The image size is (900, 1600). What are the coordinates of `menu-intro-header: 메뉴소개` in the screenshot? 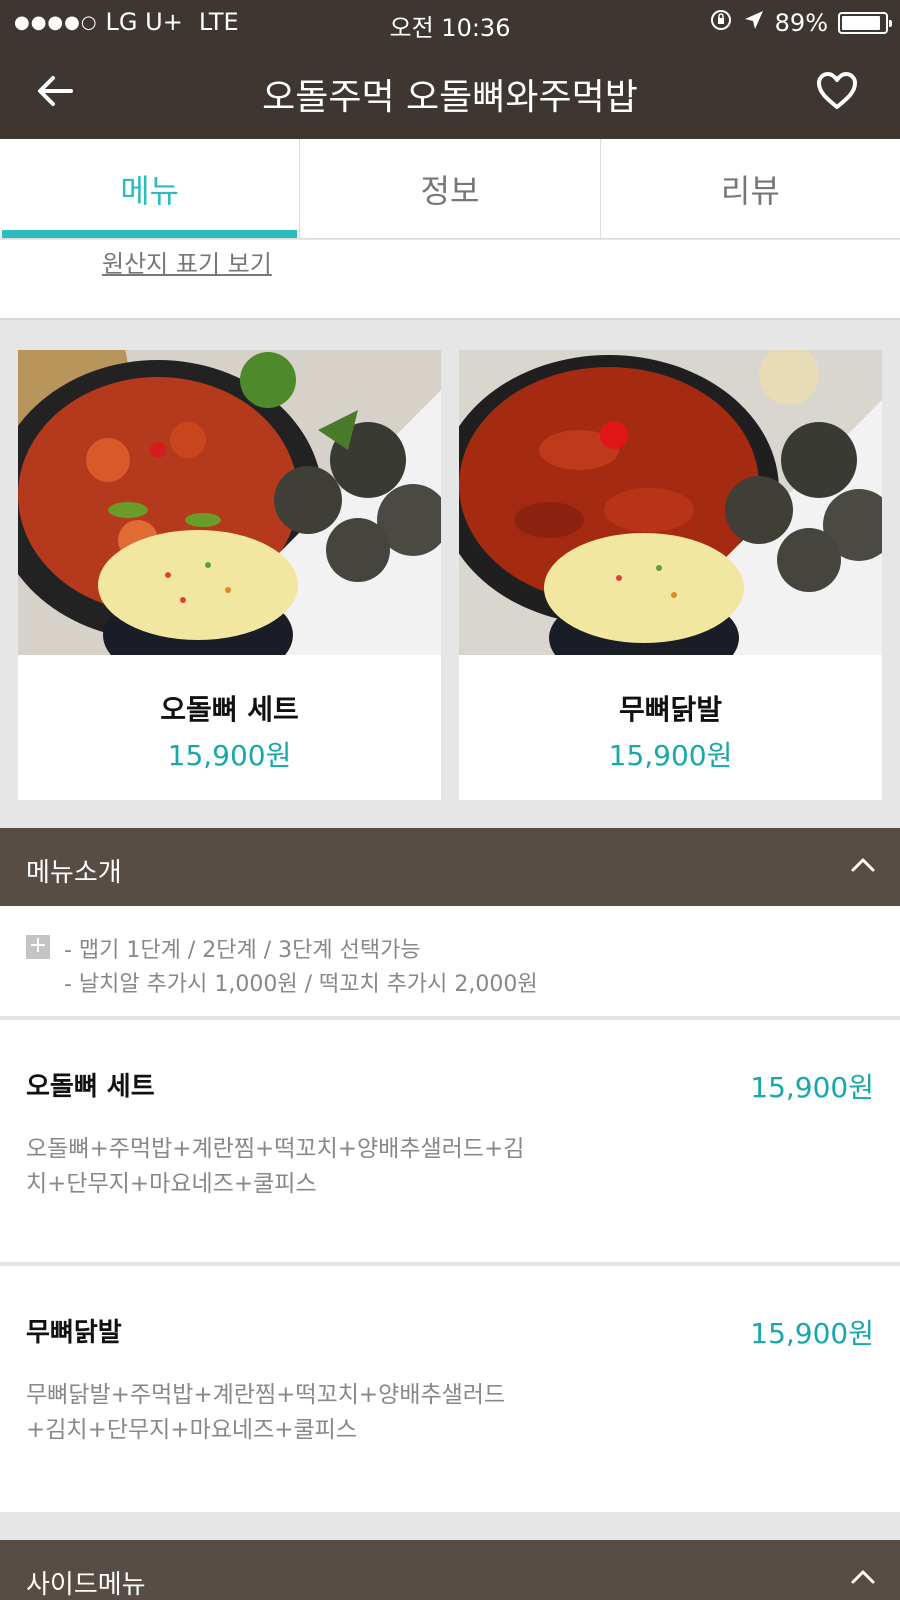 It's located at (450, 867).